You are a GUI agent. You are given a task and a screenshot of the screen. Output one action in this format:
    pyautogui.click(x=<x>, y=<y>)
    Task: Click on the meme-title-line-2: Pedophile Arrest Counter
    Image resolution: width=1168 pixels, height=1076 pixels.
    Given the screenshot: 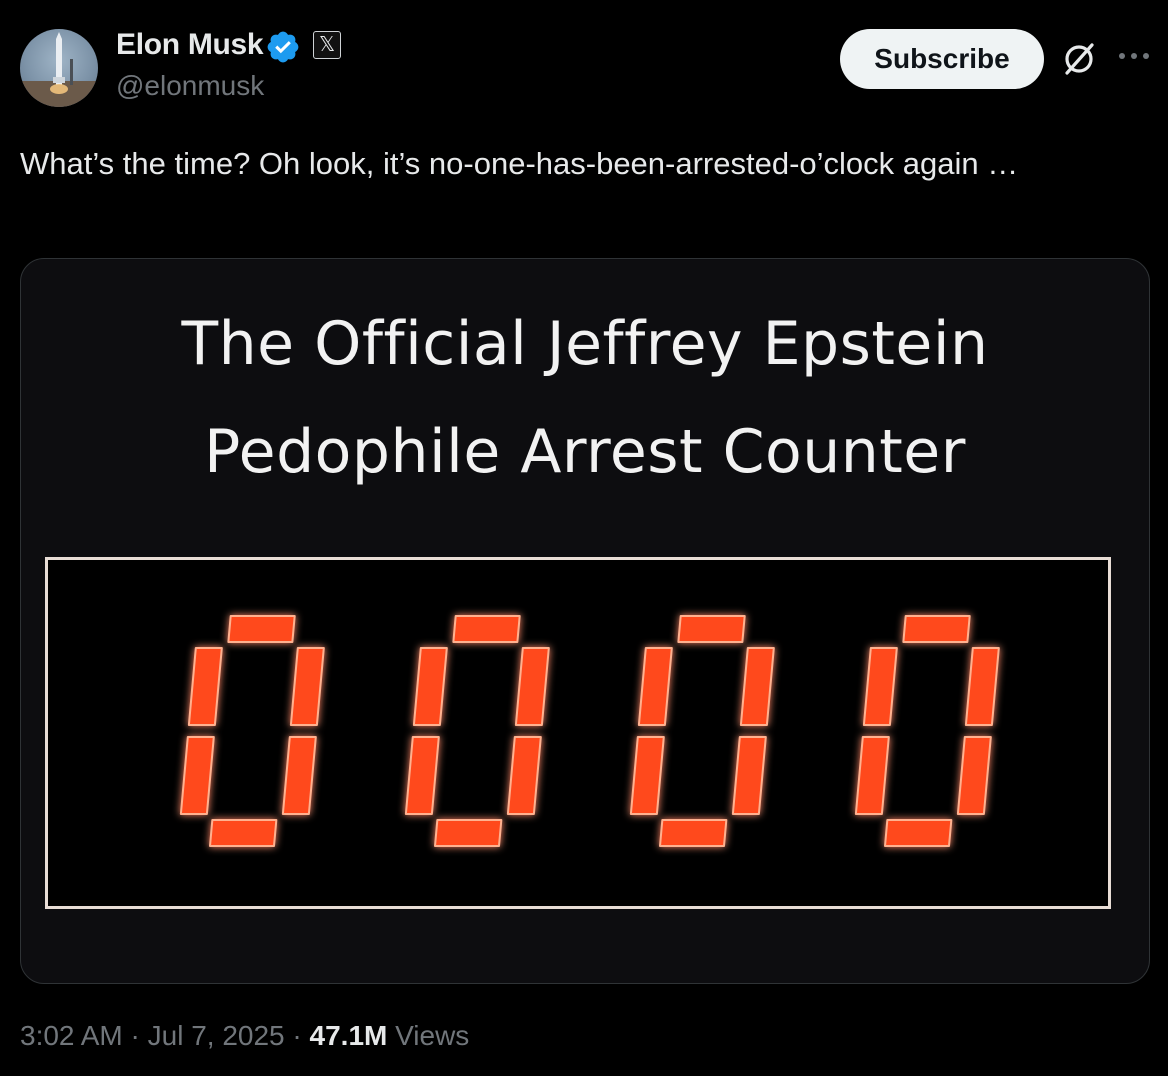 What is the action you would take?
    pyautogui.click(x=585, y=452)
    